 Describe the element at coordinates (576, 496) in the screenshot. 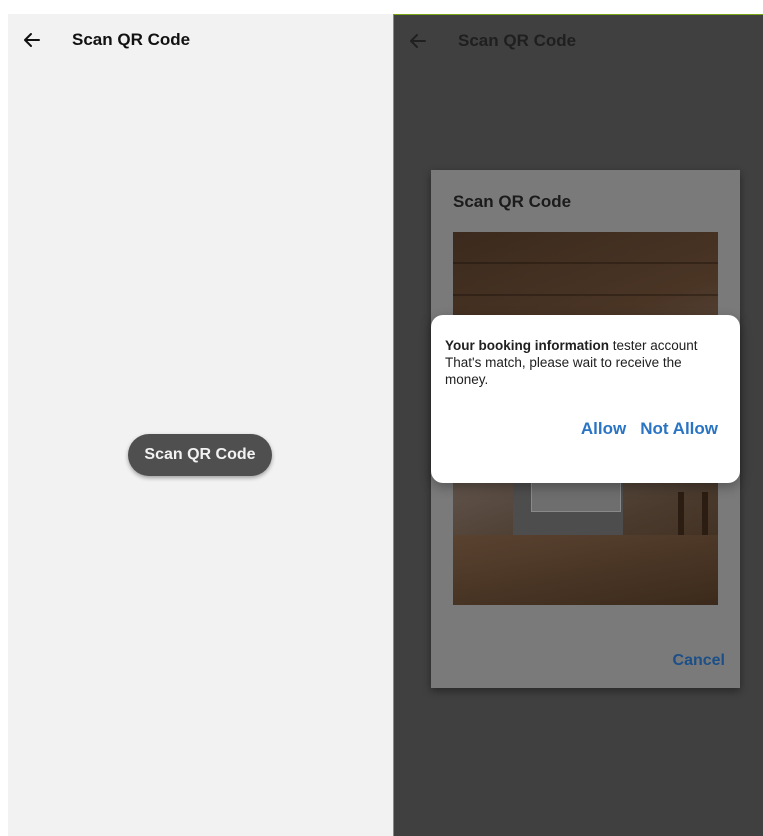

I see `camera-paper` at that location.